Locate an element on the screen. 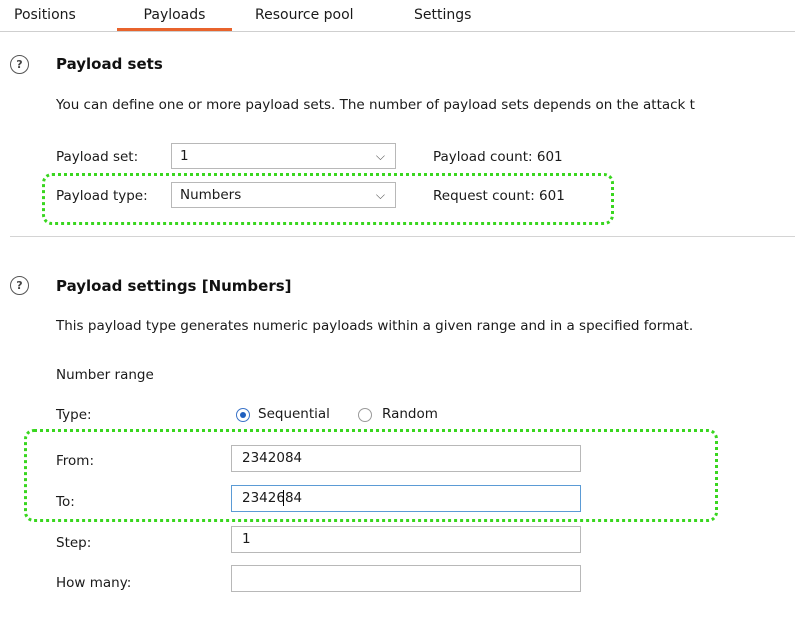  payload-set-select: 1 ⌵ is located at coordinates (283, 156).